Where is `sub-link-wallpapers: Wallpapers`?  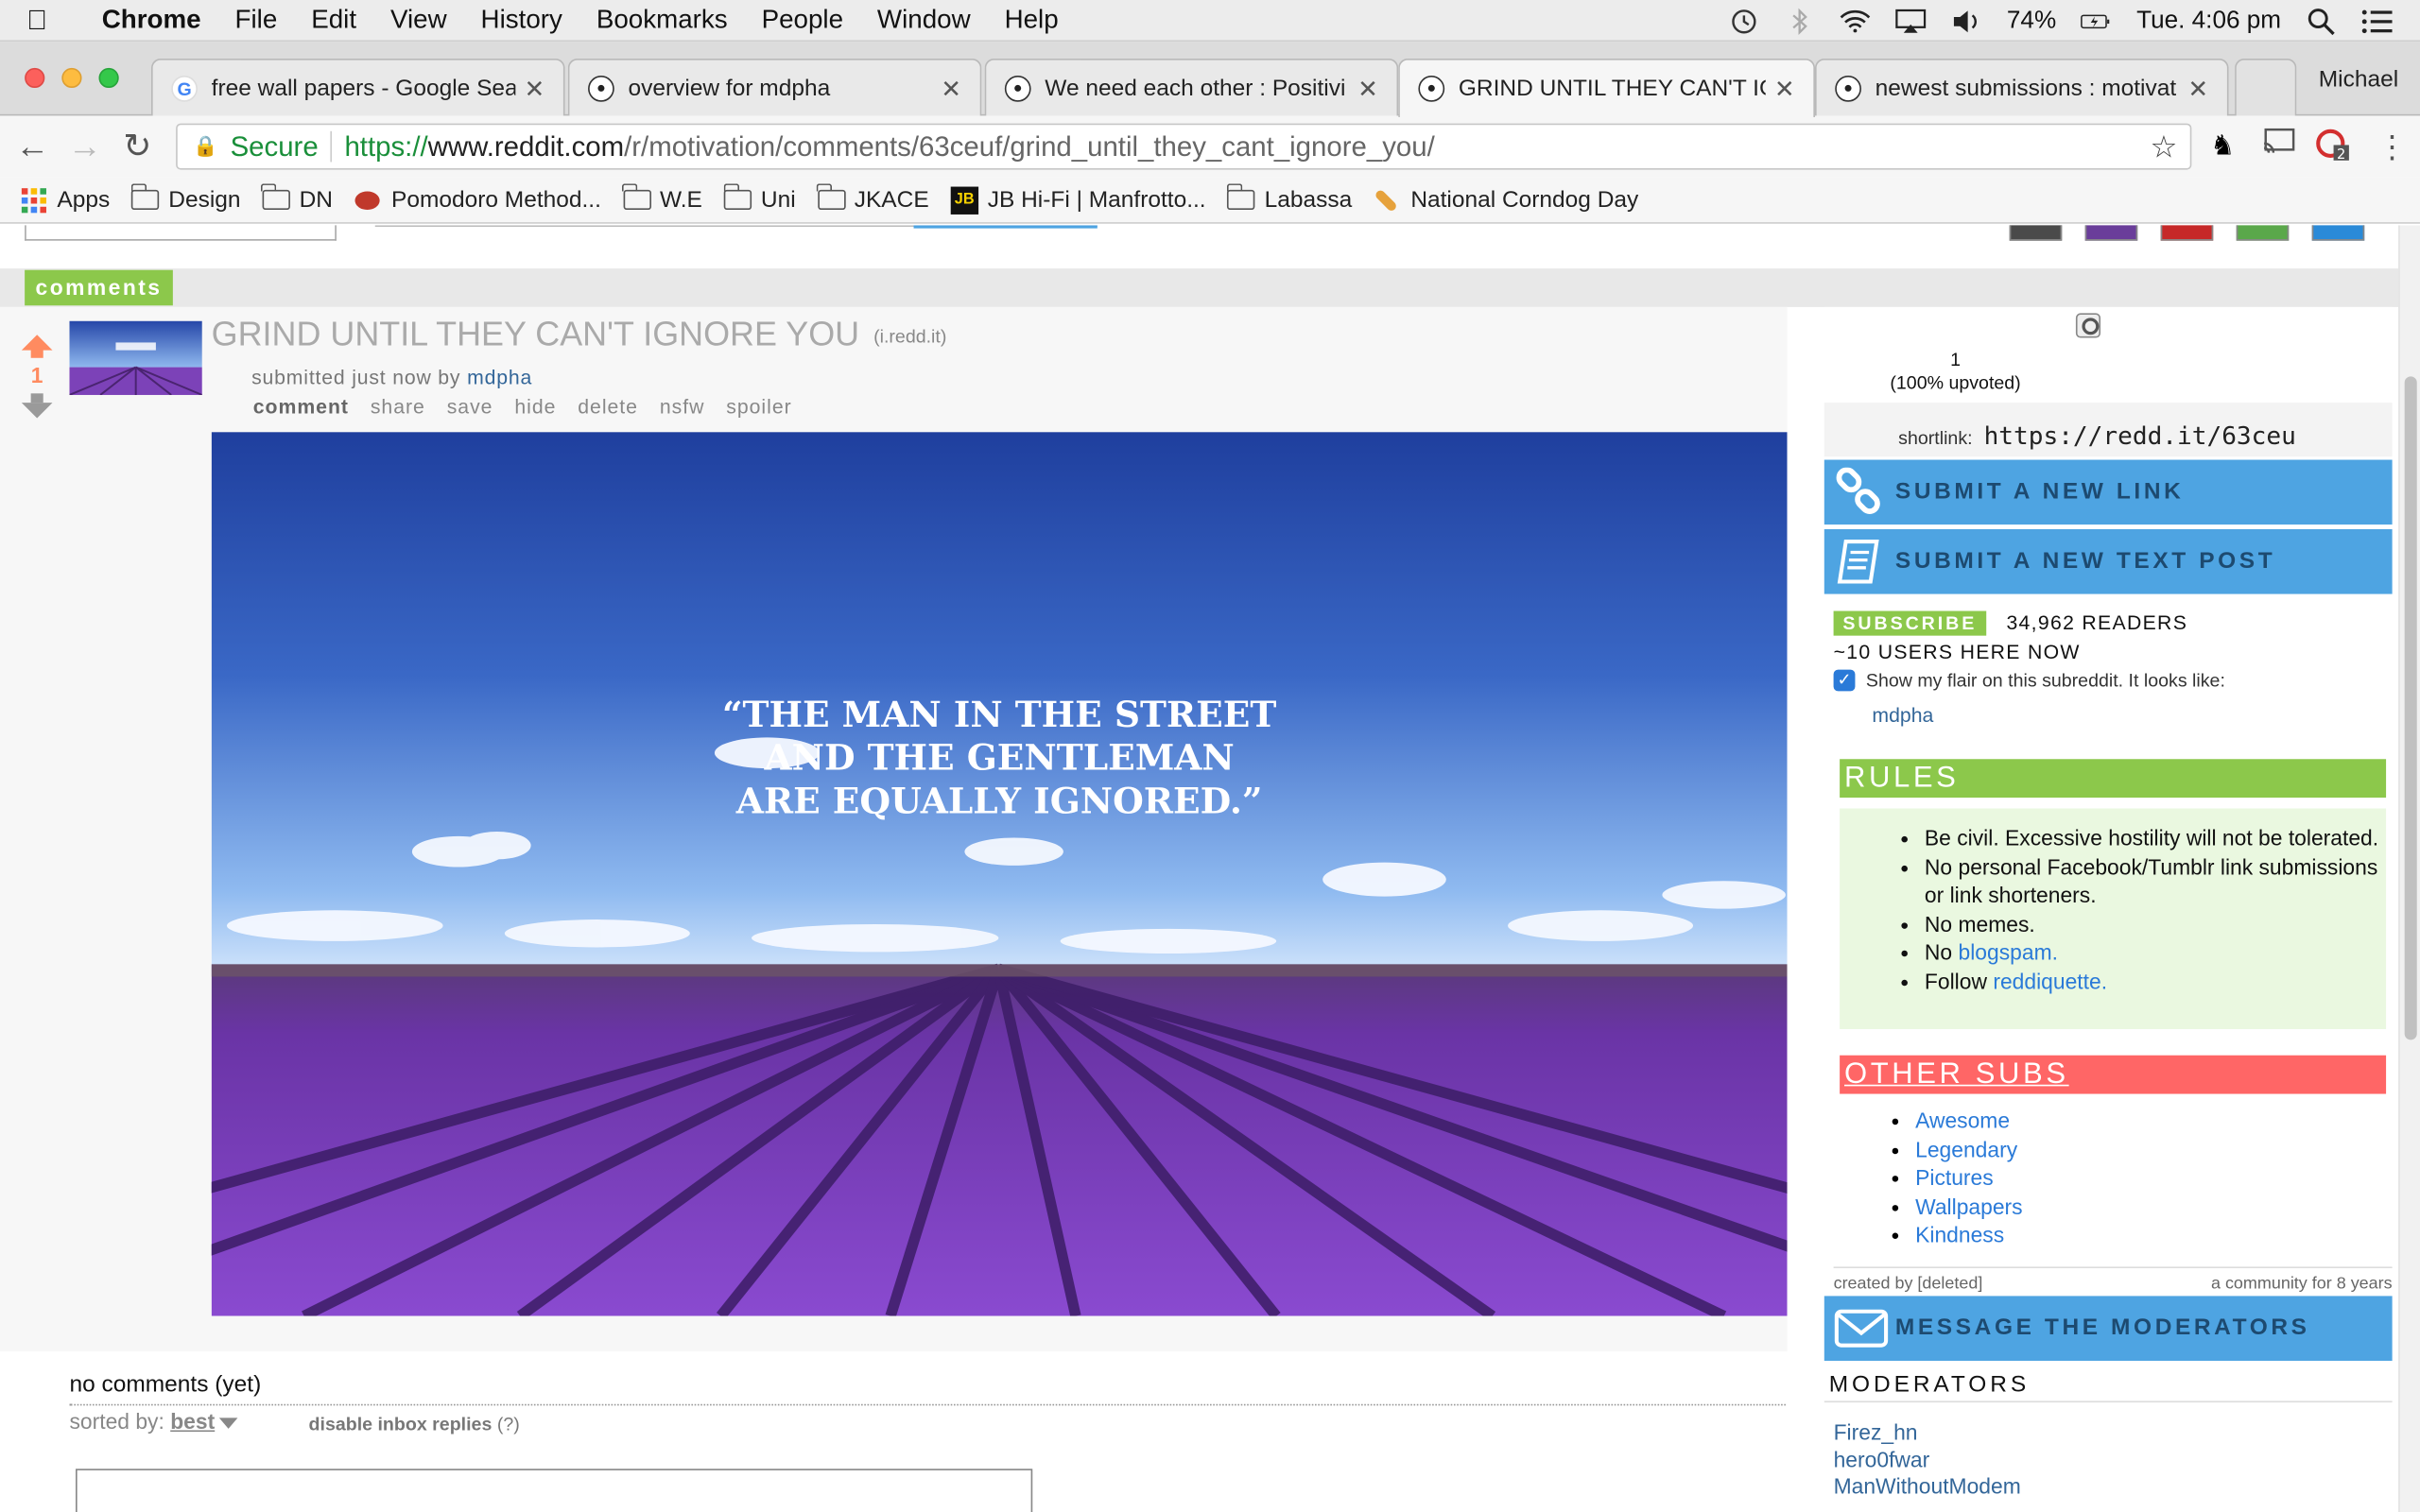
sub-link-wallpapers: Wallpapers is located at coordinates (1968, 1206).